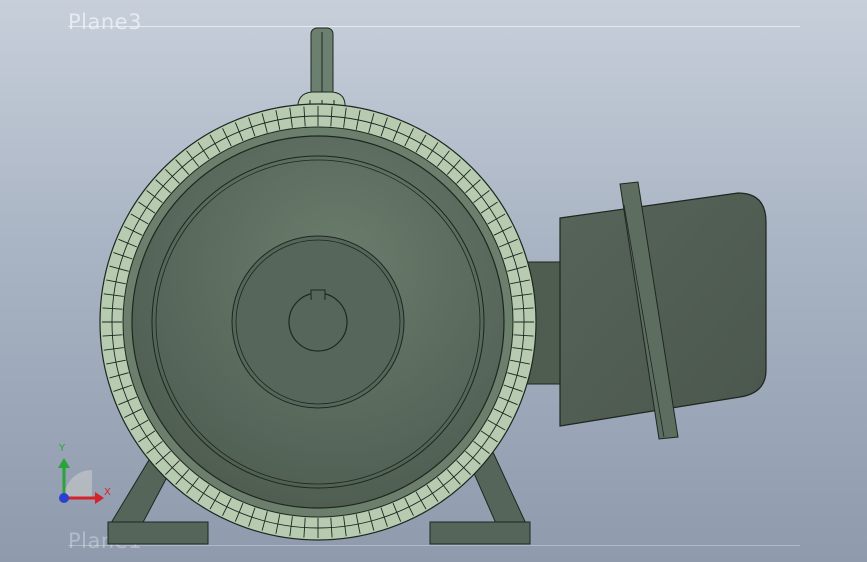  Describe the element at coordinates (107, 492) in the screenshot. I see `triad-x-label: X` at that location.